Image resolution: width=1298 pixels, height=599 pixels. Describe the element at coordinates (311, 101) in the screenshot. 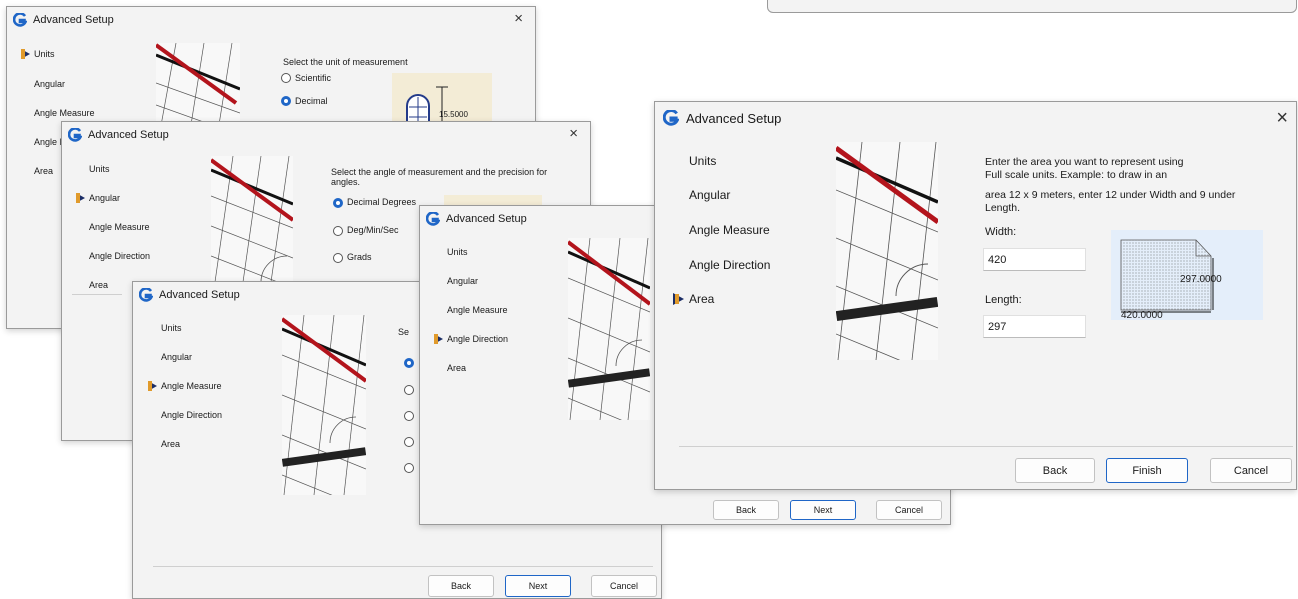

I see `option-decimal: Decimal` at that location.